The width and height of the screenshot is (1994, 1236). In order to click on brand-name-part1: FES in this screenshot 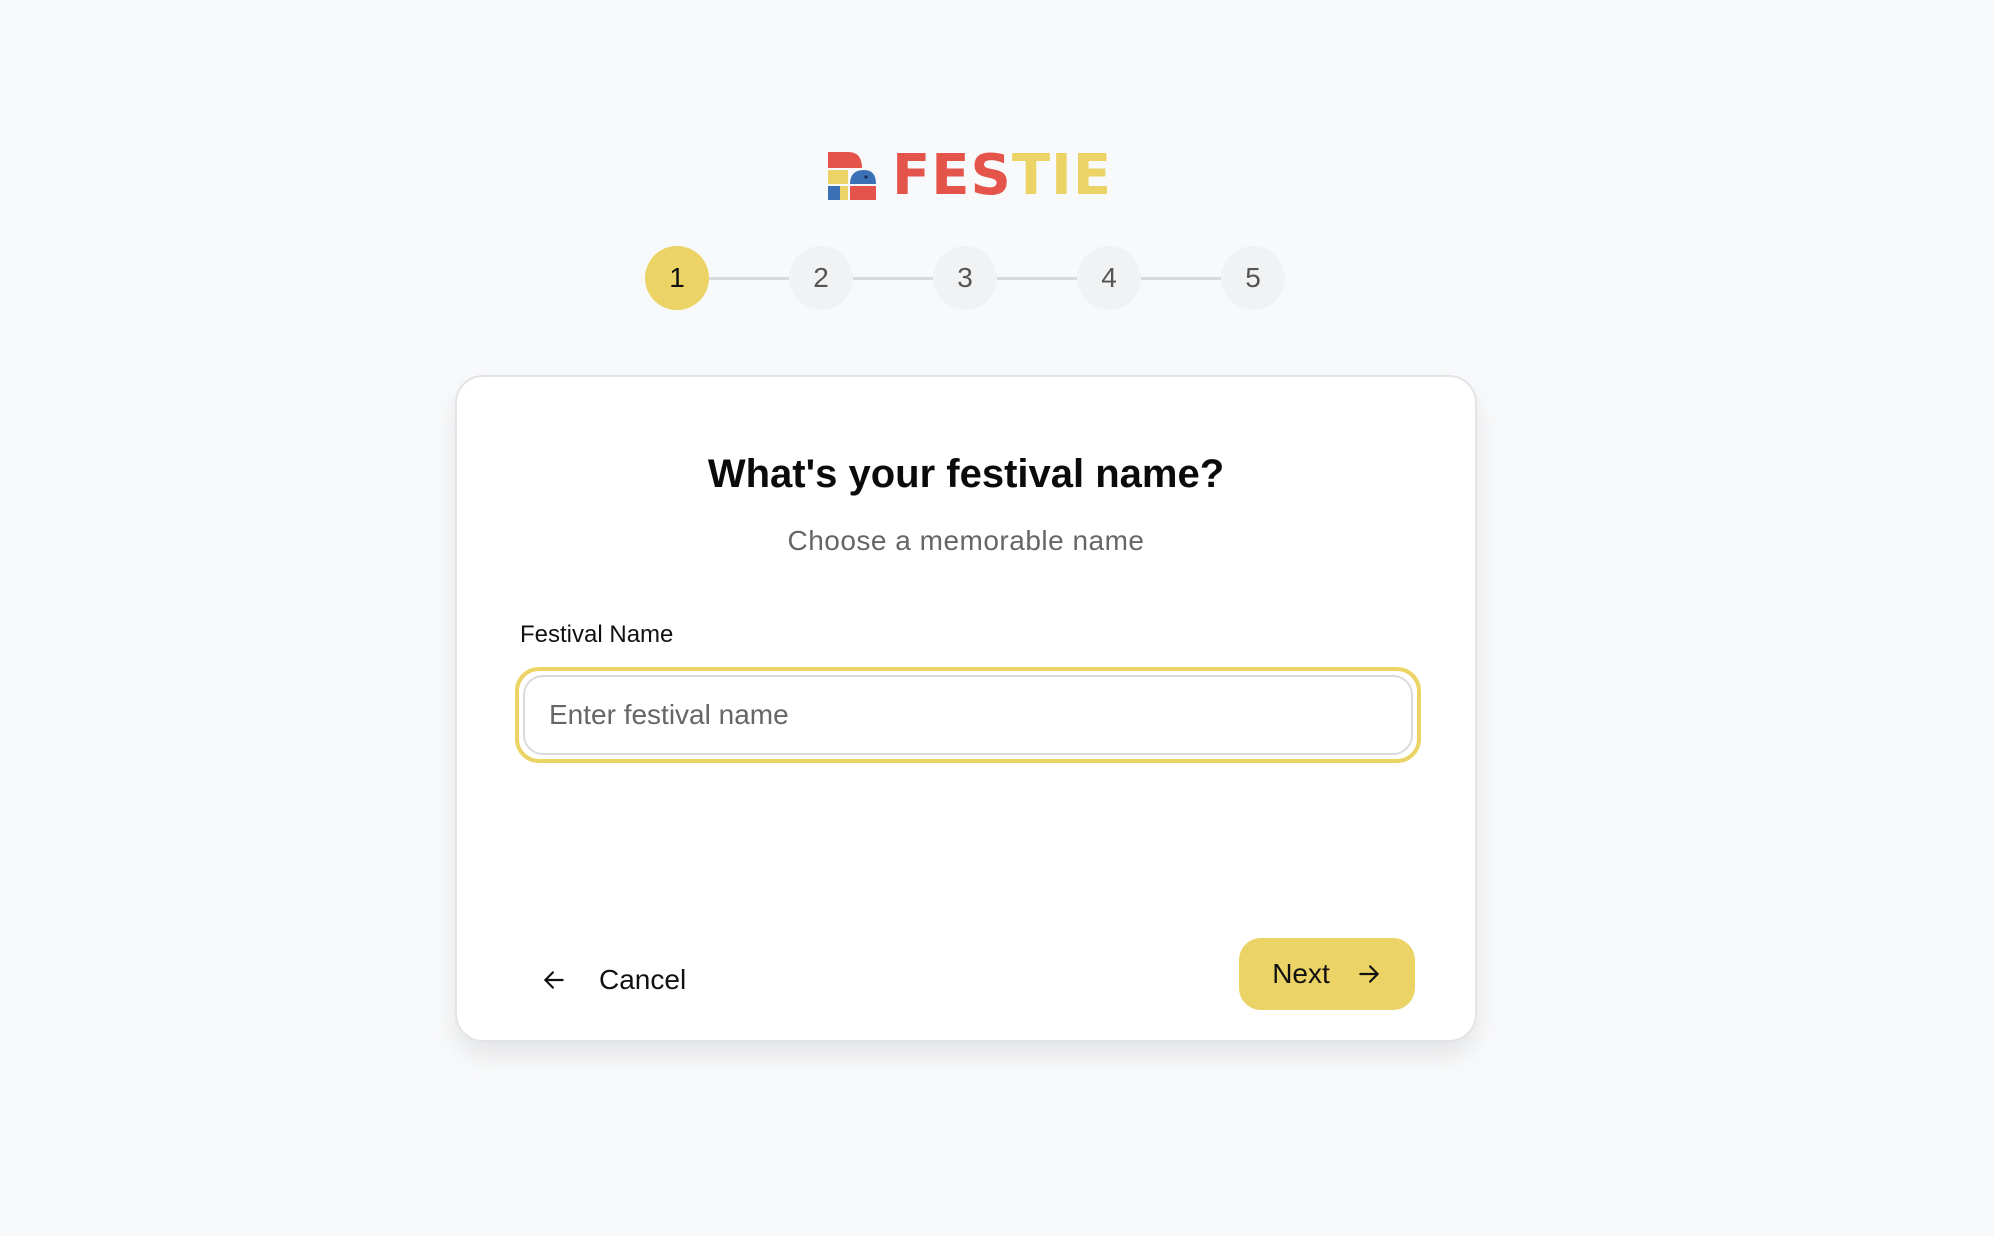, I will do `click(952, 175)`.